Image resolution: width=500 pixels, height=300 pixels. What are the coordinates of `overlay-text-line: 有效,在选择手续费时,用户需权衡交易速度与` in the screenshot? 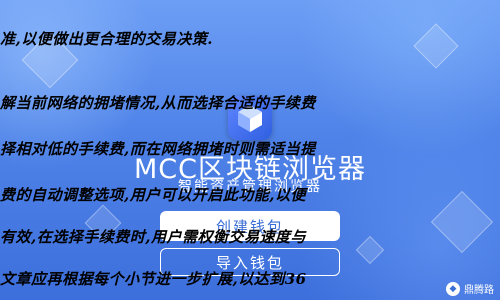 It's located at (153, 237).